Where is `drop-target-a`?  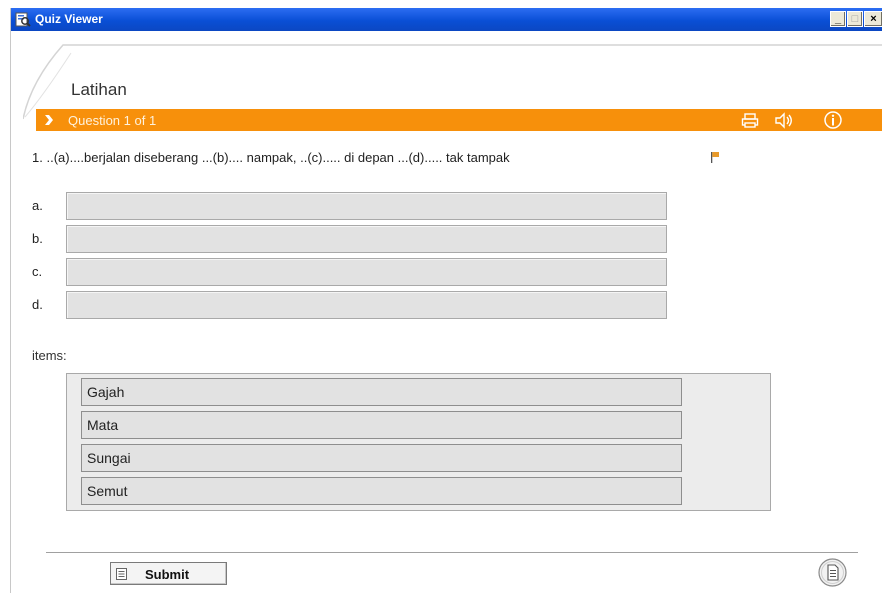 drop-target-a is located at coordinates (366, 206).